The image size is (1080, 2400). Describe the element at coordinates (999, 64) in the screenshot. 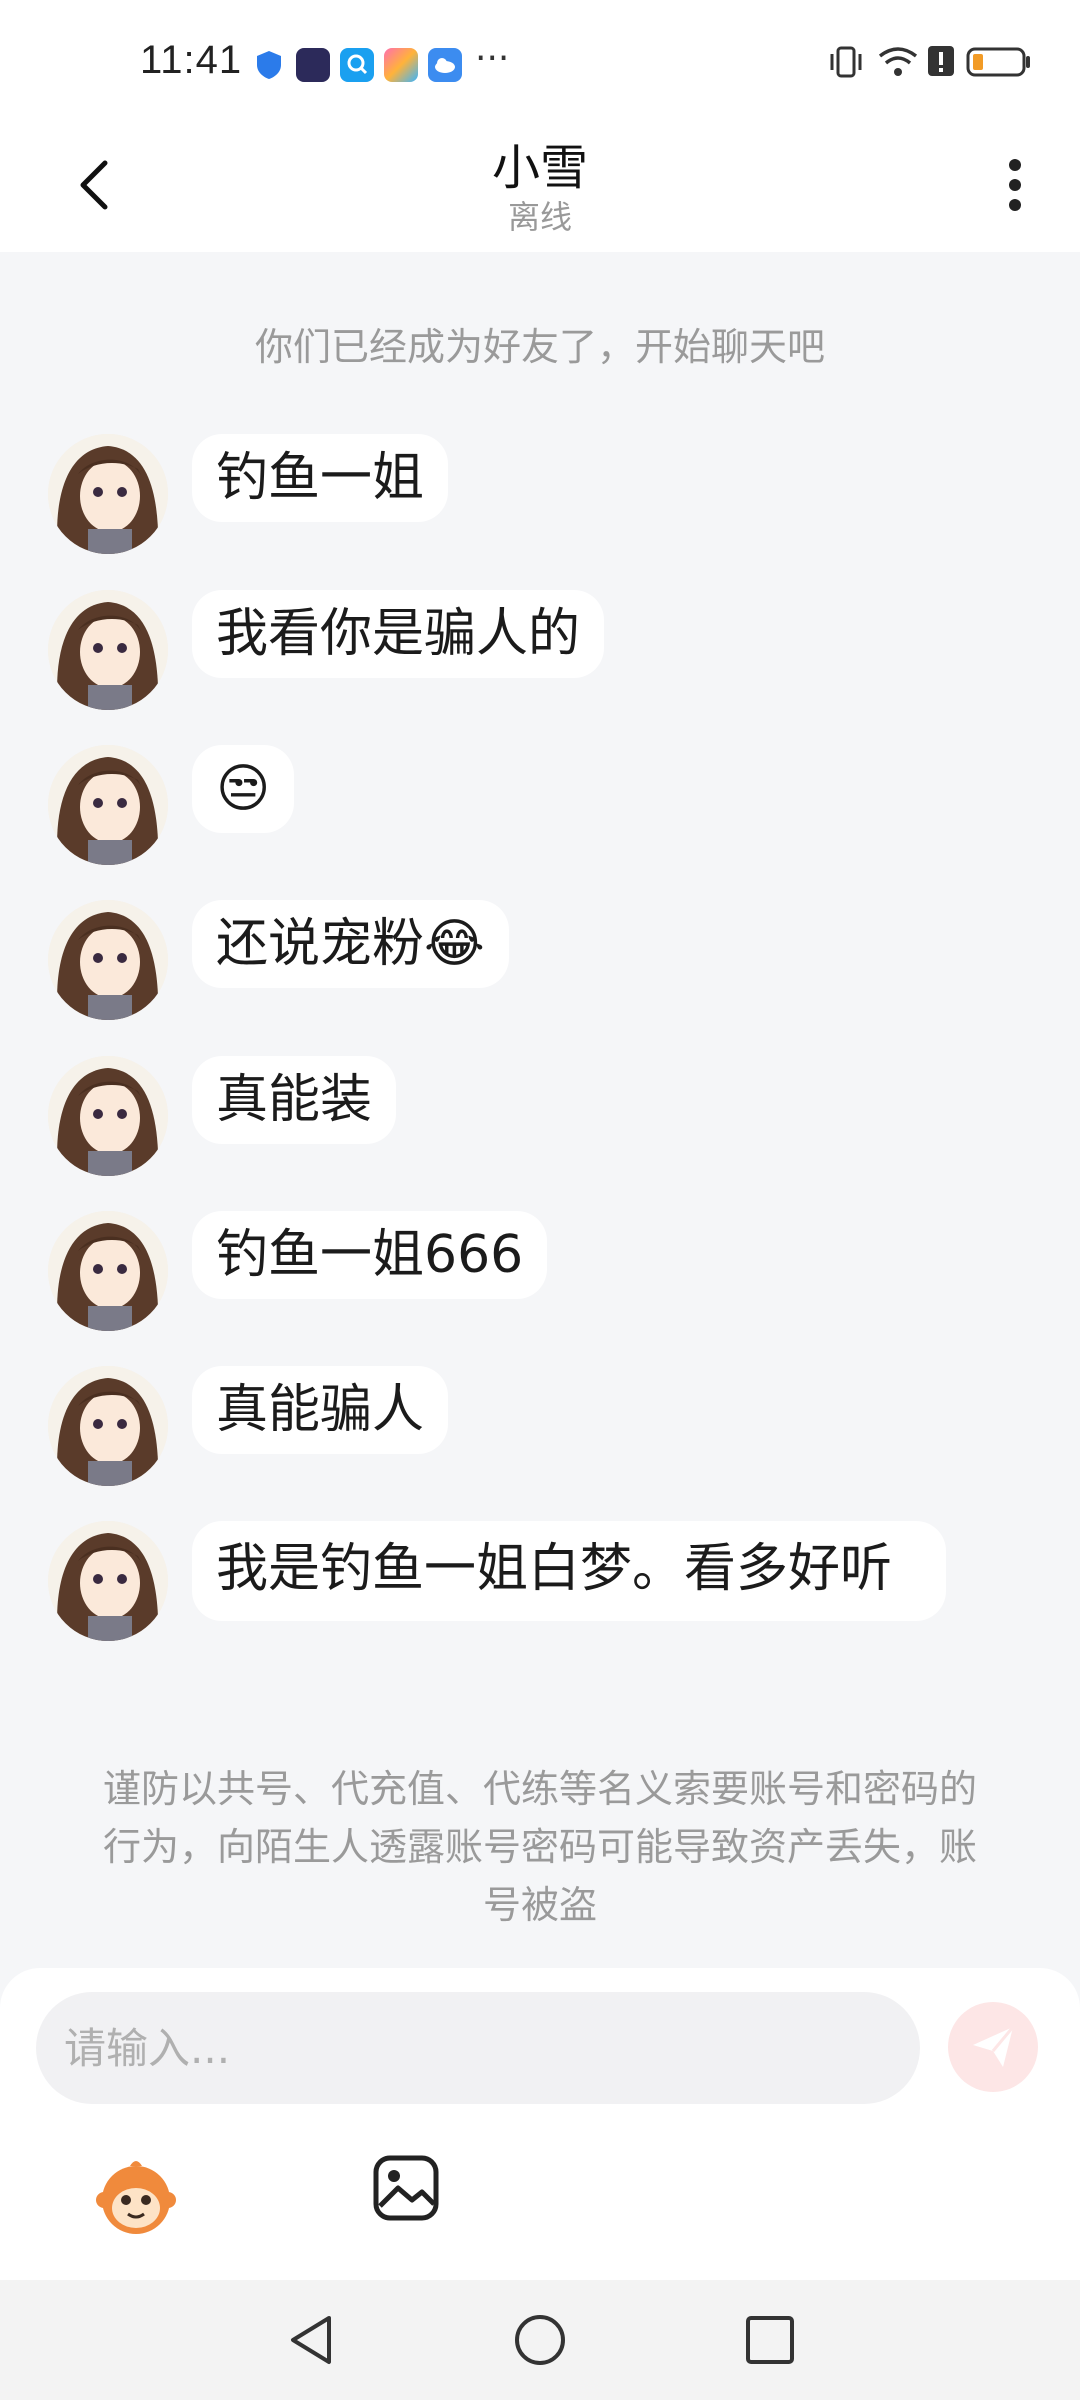

I see `battery-icon` at that location.